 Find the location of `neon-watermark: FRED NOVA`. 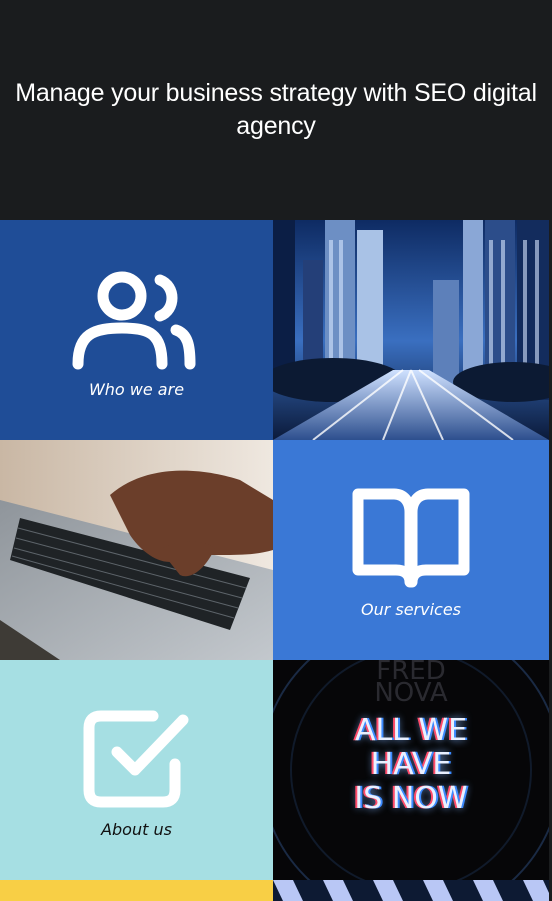

neon-watermark: FRED NOVA is located at coordinates (411, 684).